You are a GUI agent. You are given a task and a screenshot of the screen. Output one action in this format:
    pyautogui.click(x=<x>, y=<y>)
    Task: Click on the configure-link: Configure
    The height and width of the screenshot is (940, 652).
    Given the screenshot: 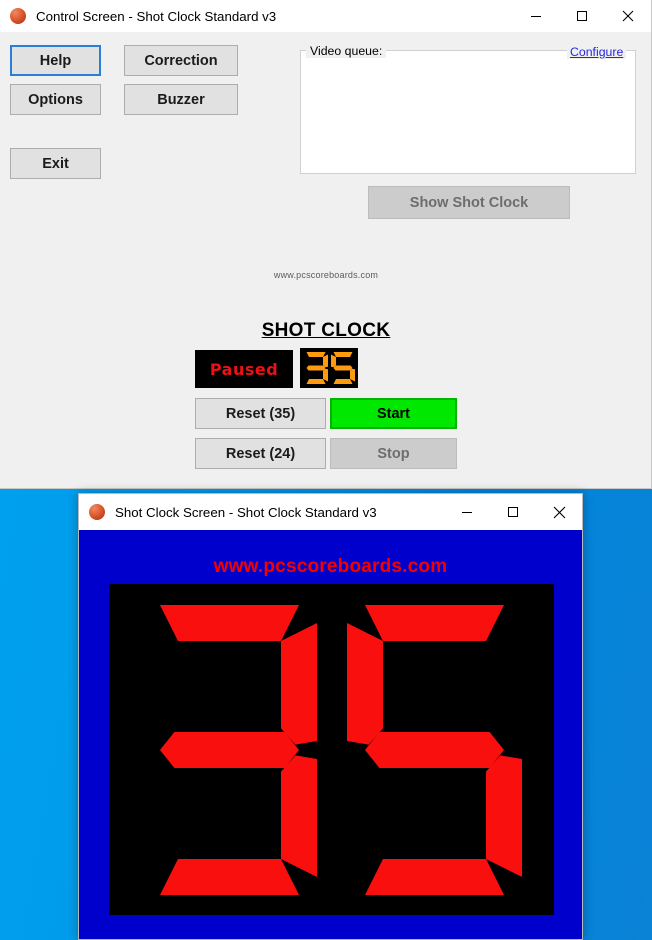 What is the action you would take?
    pyautogui.click(x=597, y=52)
    